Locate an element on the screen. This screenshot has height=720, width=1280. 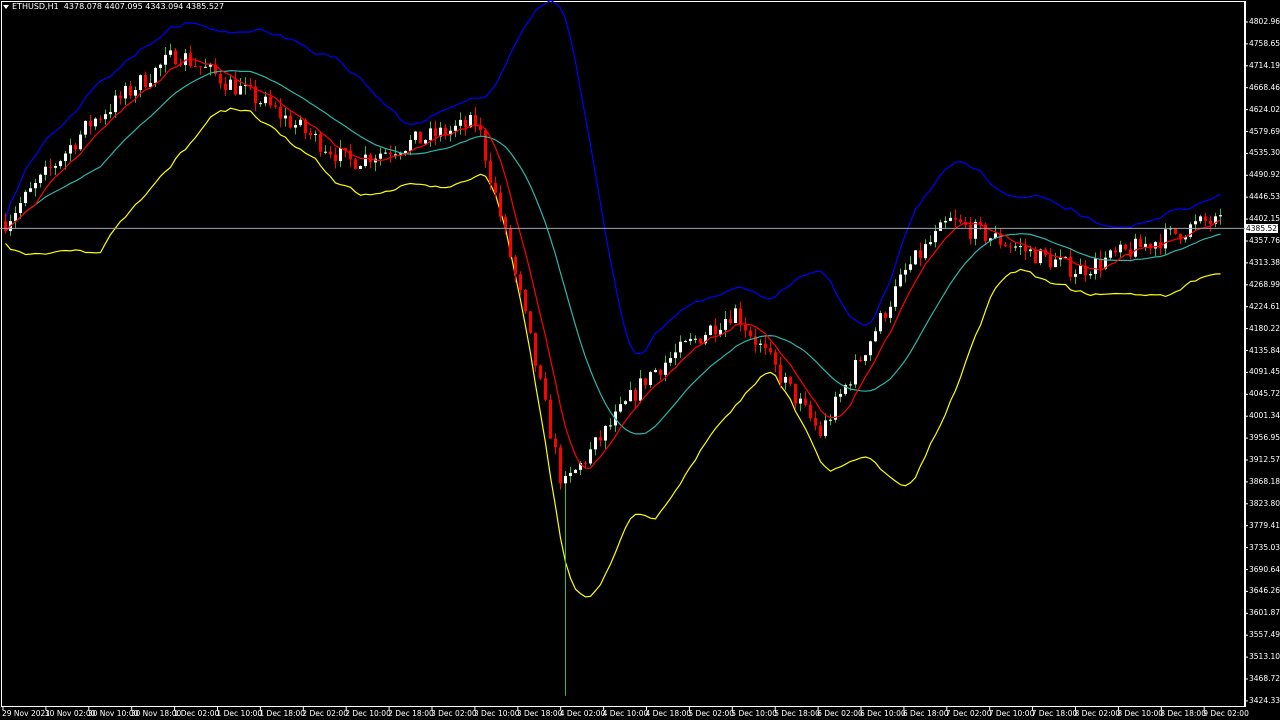
price-tick-label: 4045.725 is located at coordinates (1264, 394).